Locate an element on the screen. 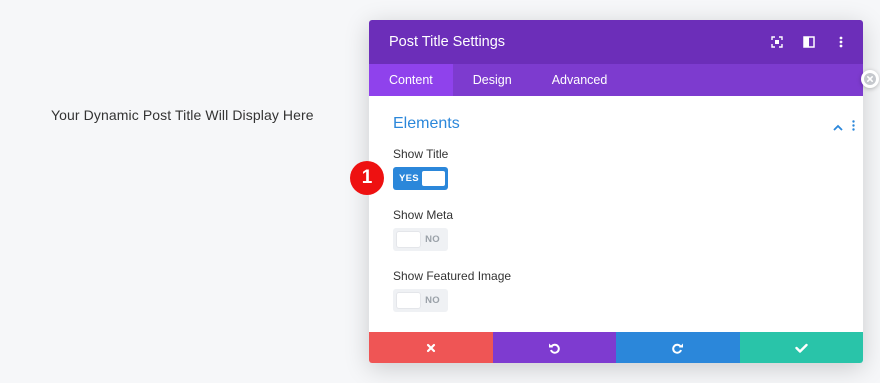 This screenshot has width=880, height=383. field-label-show-title: Show Title is located at coordinates (421, 154).